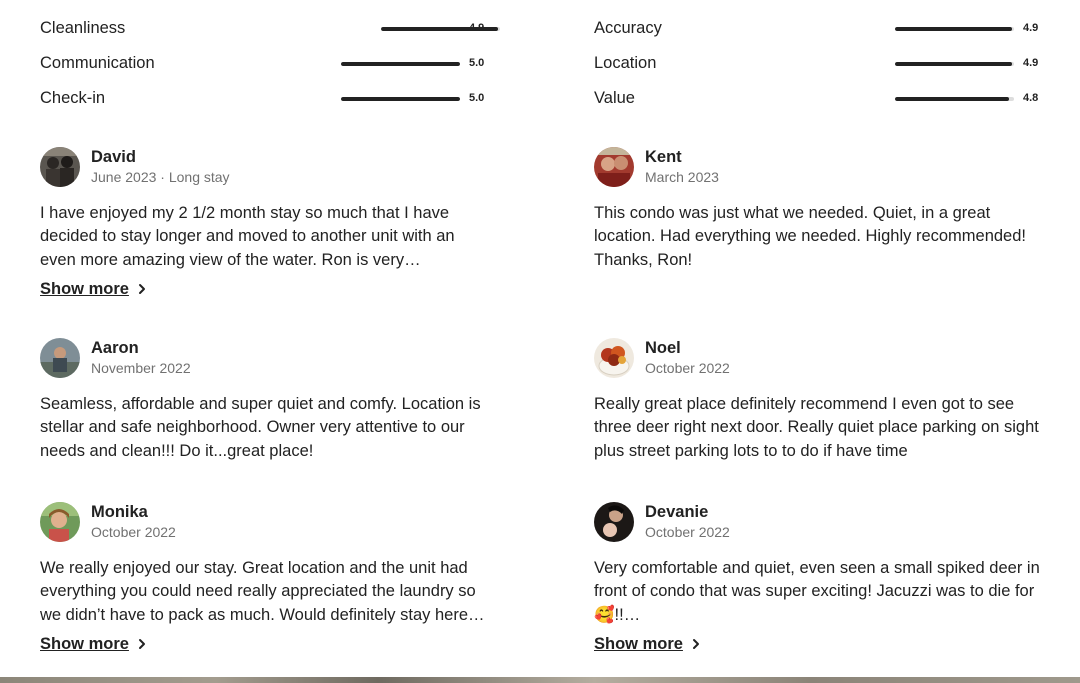  Describe the element at coordinates (663, 157) in the screenshot. I see `reviewer-name: Kent` at that location.